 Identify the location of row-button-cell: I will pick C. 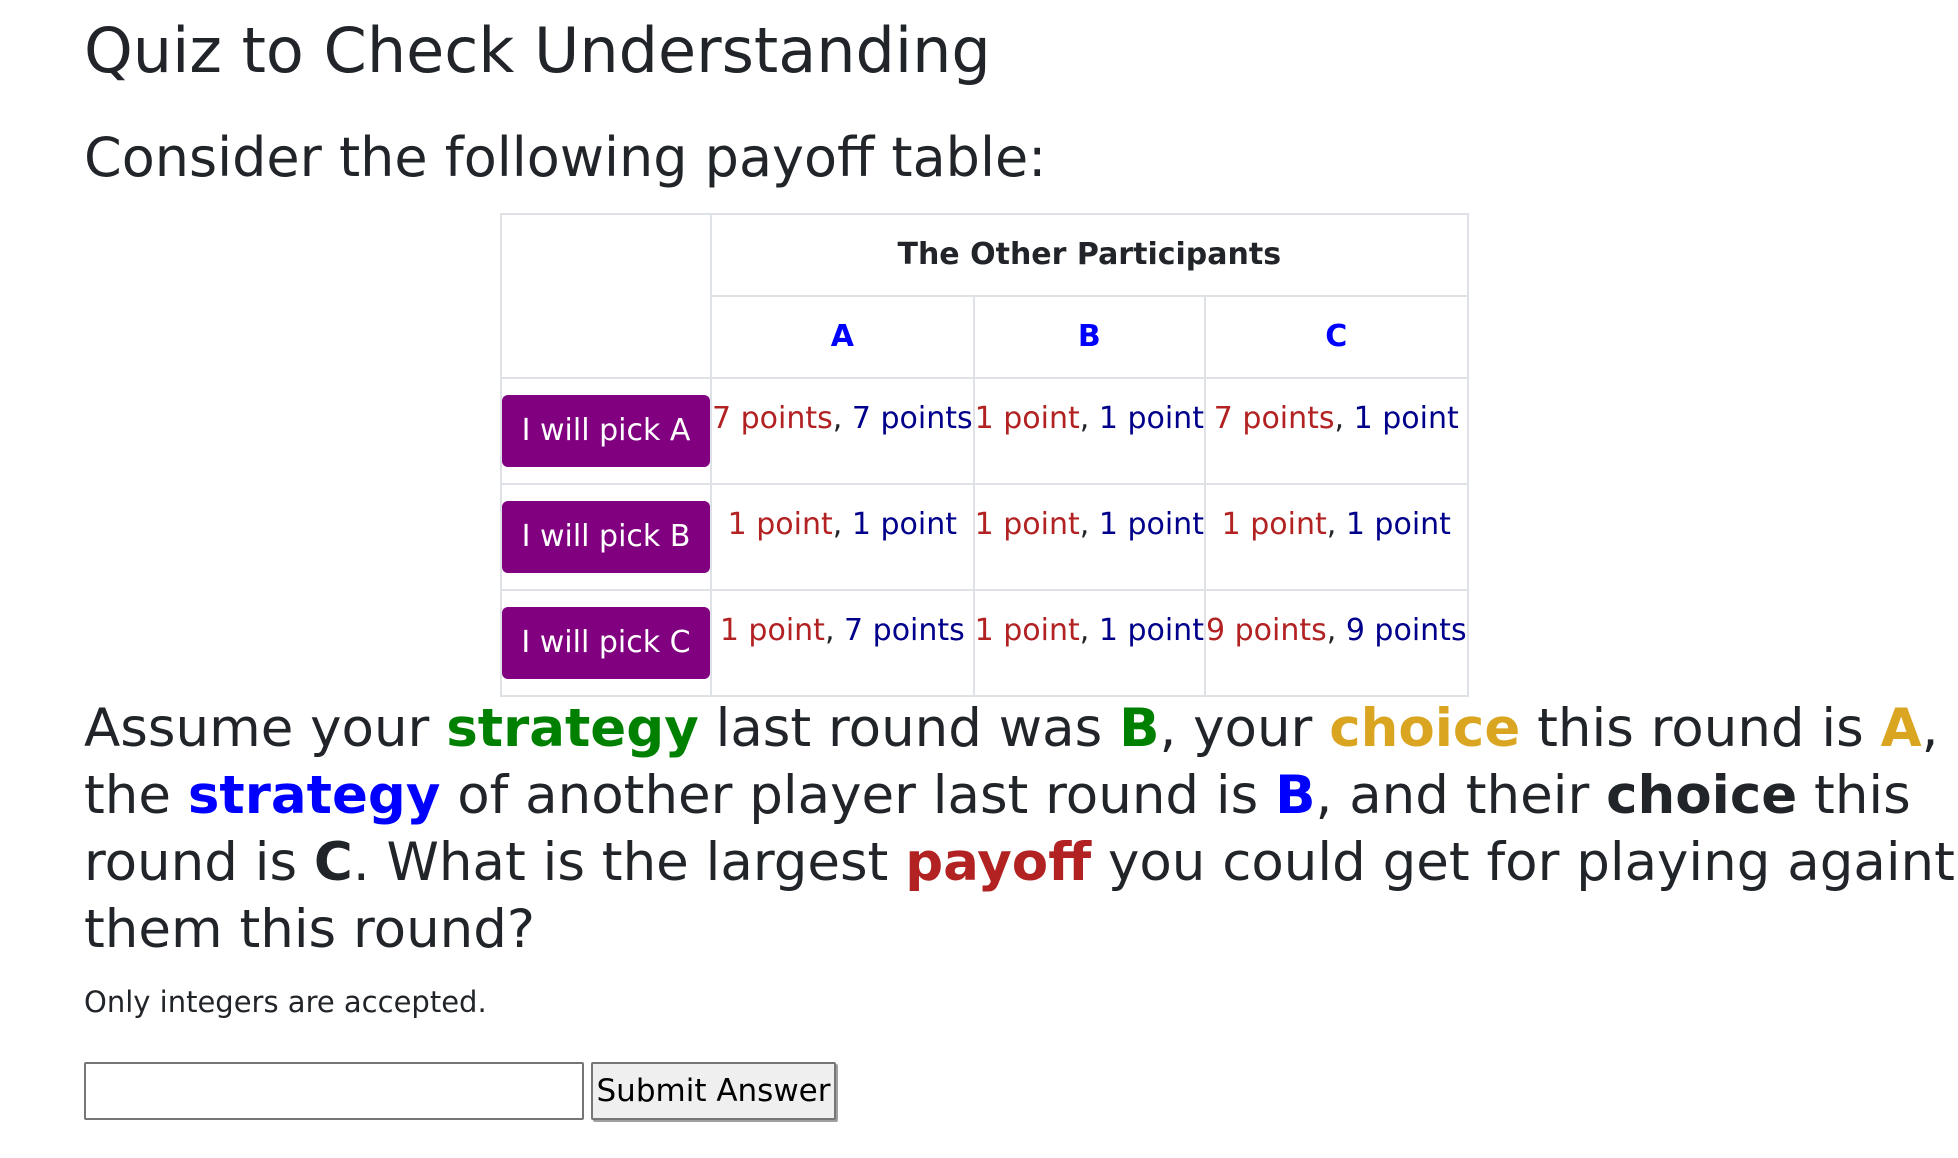
(606, 643).